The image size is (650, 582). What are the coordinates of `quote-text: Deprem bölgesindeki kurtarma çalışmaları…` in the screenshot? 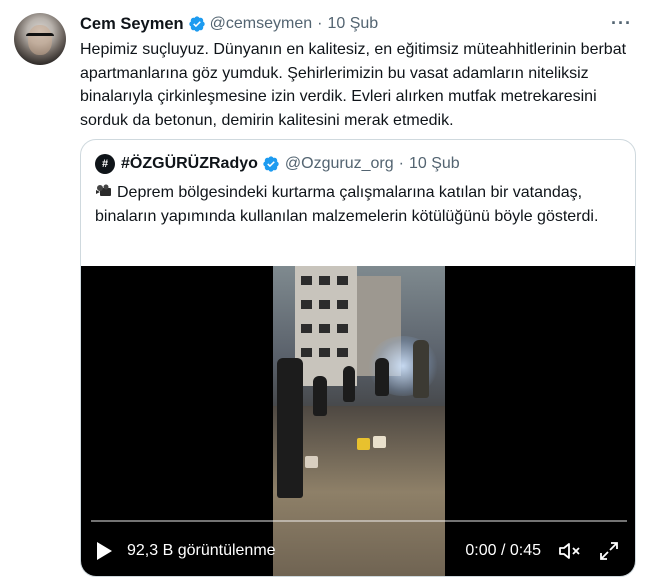 It's located at (360, 205).